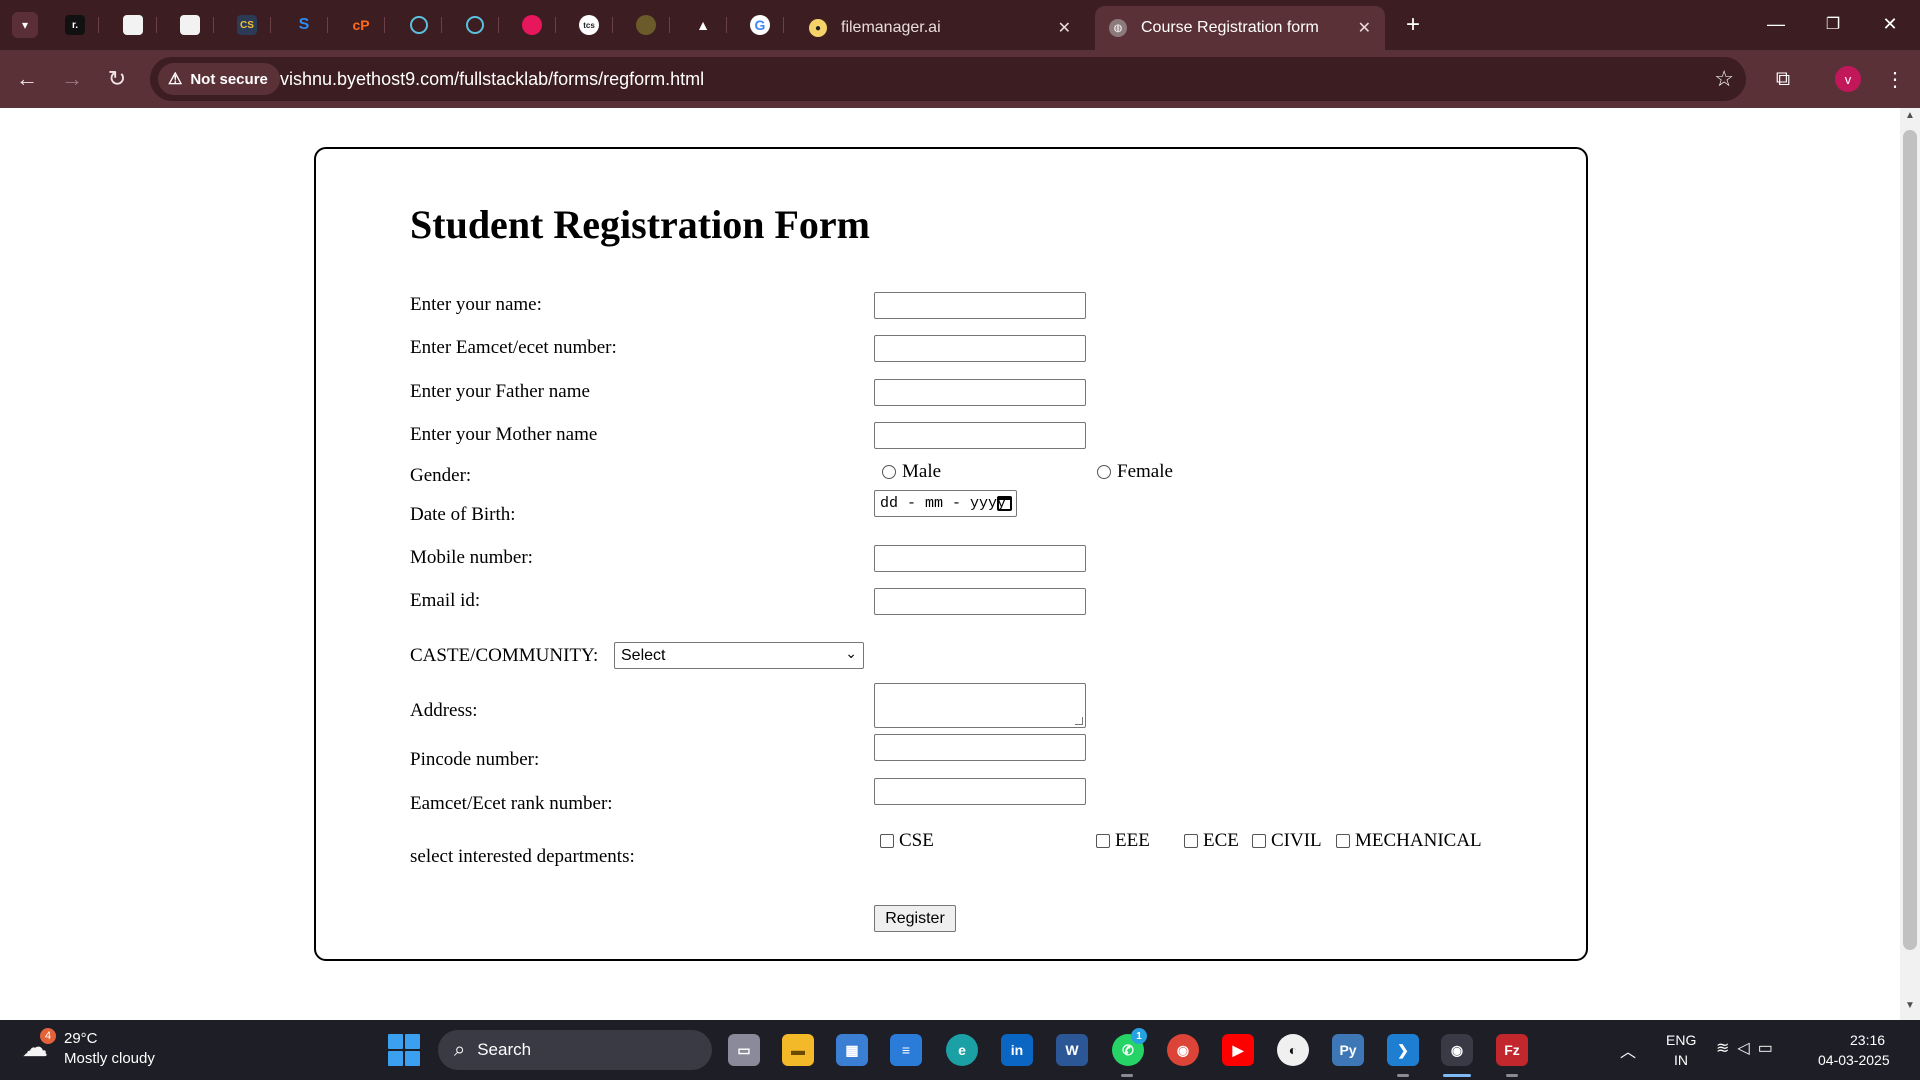  I want to click on linkedin-icon: in, so click(1017, 1050).